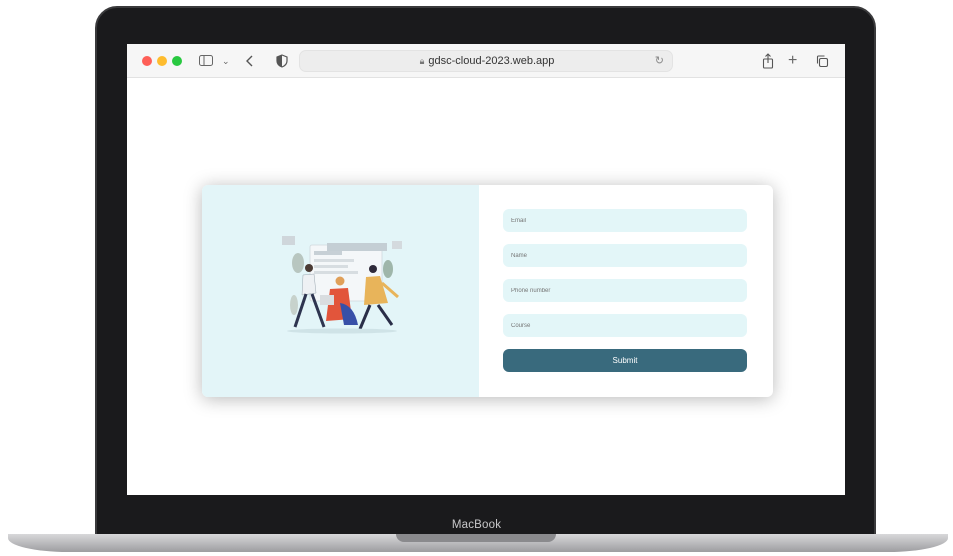 This screenshot has width=953, height=556. I want to click on zoom-window-button, so click(177, 61).